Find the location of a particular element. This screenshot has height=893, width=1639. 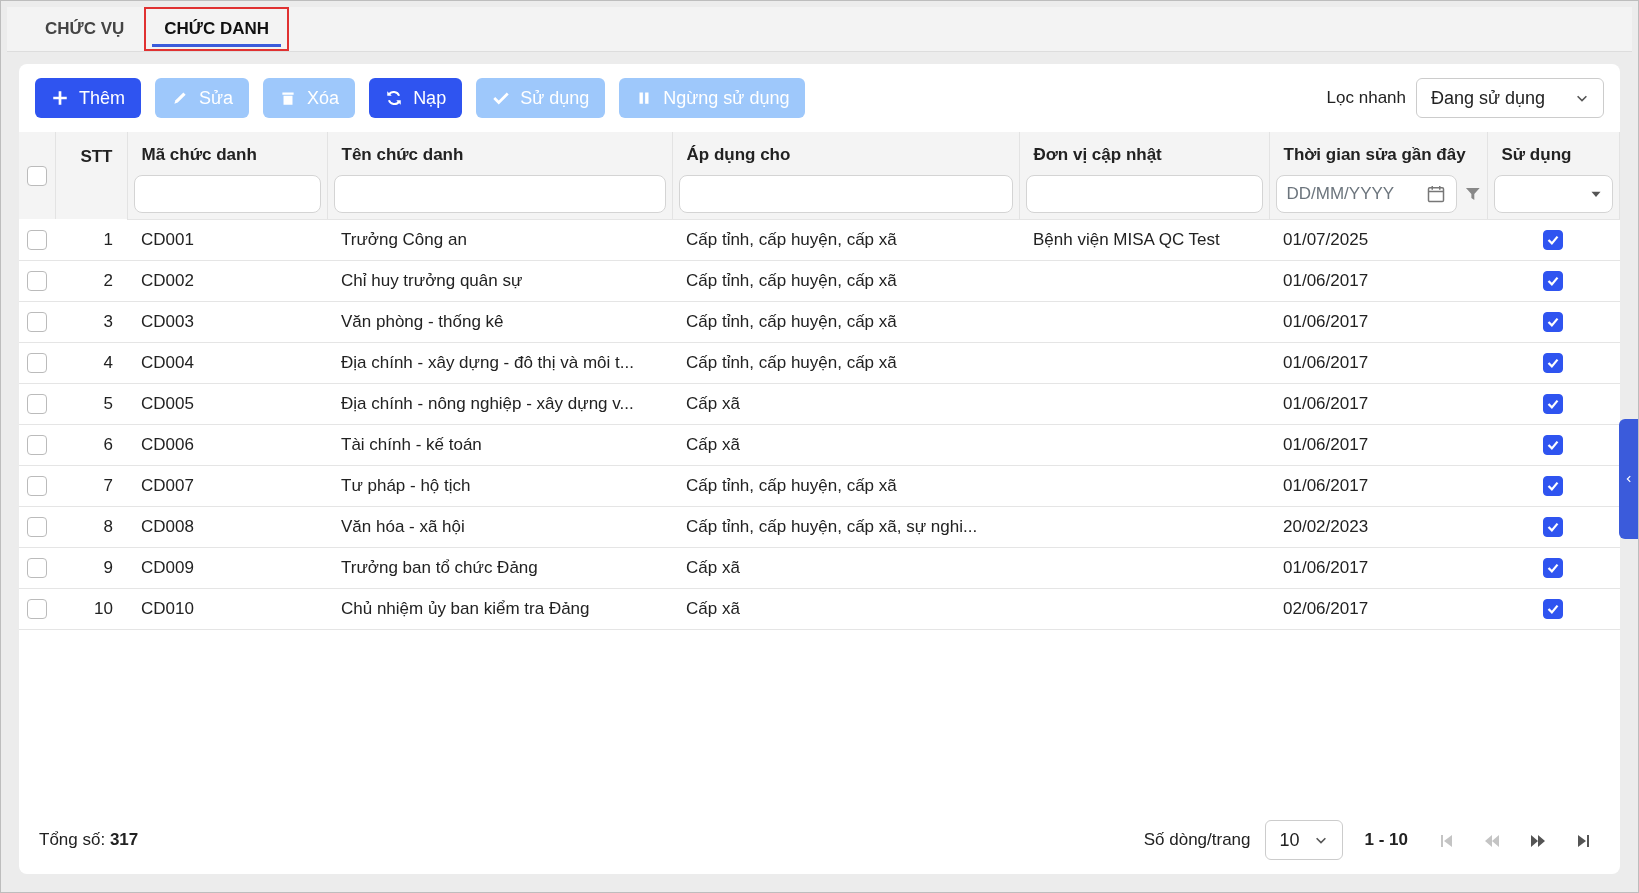

table-cell: 9 is located at coordinates (91, 567).